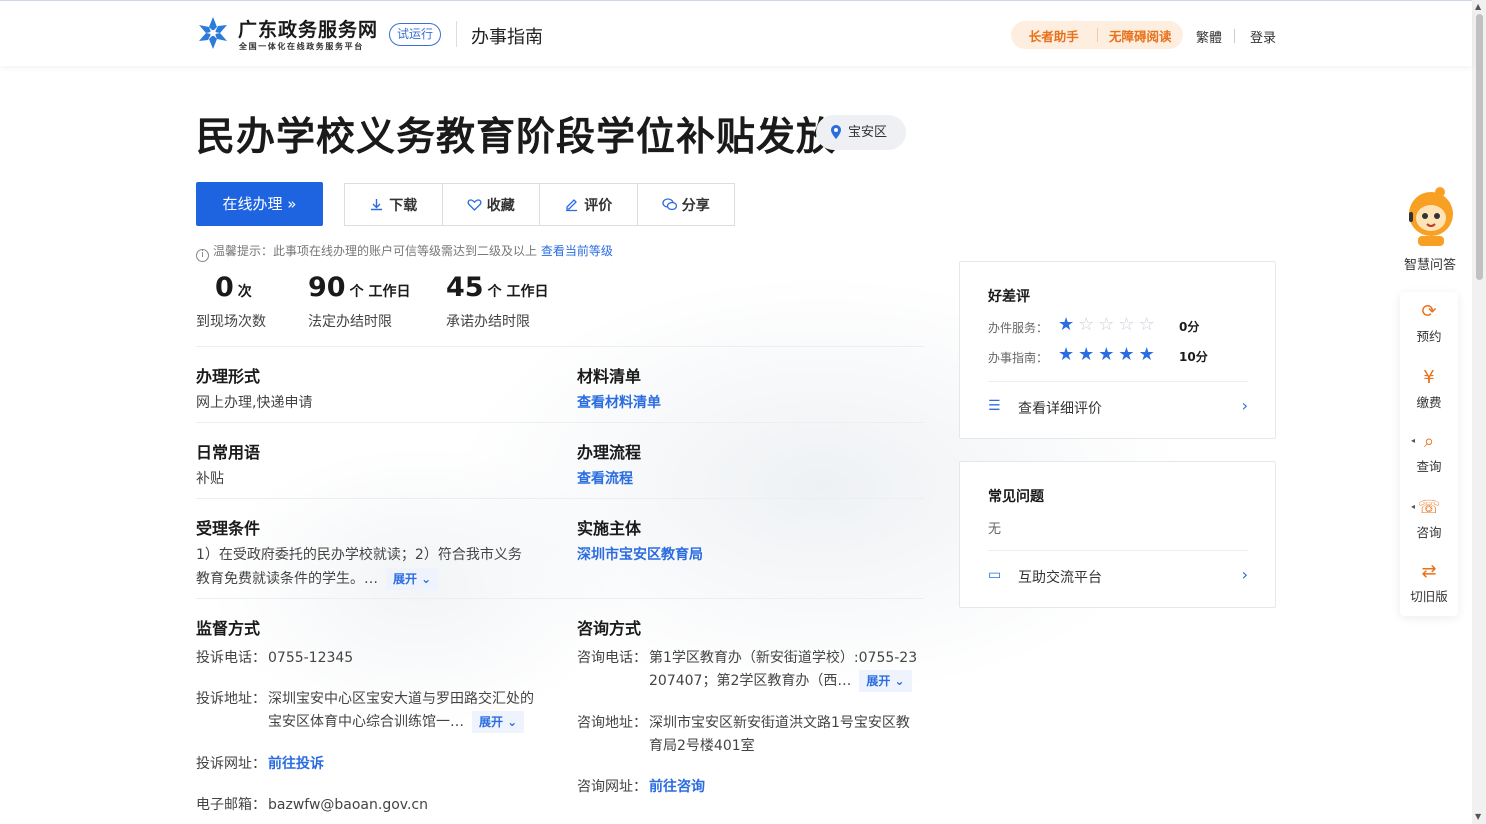 This screenshot has width=1486, height=824. Describe the element at coordinates (1244, 405) in the screenshot. I see `chevron-right-icon: ›` at that location.